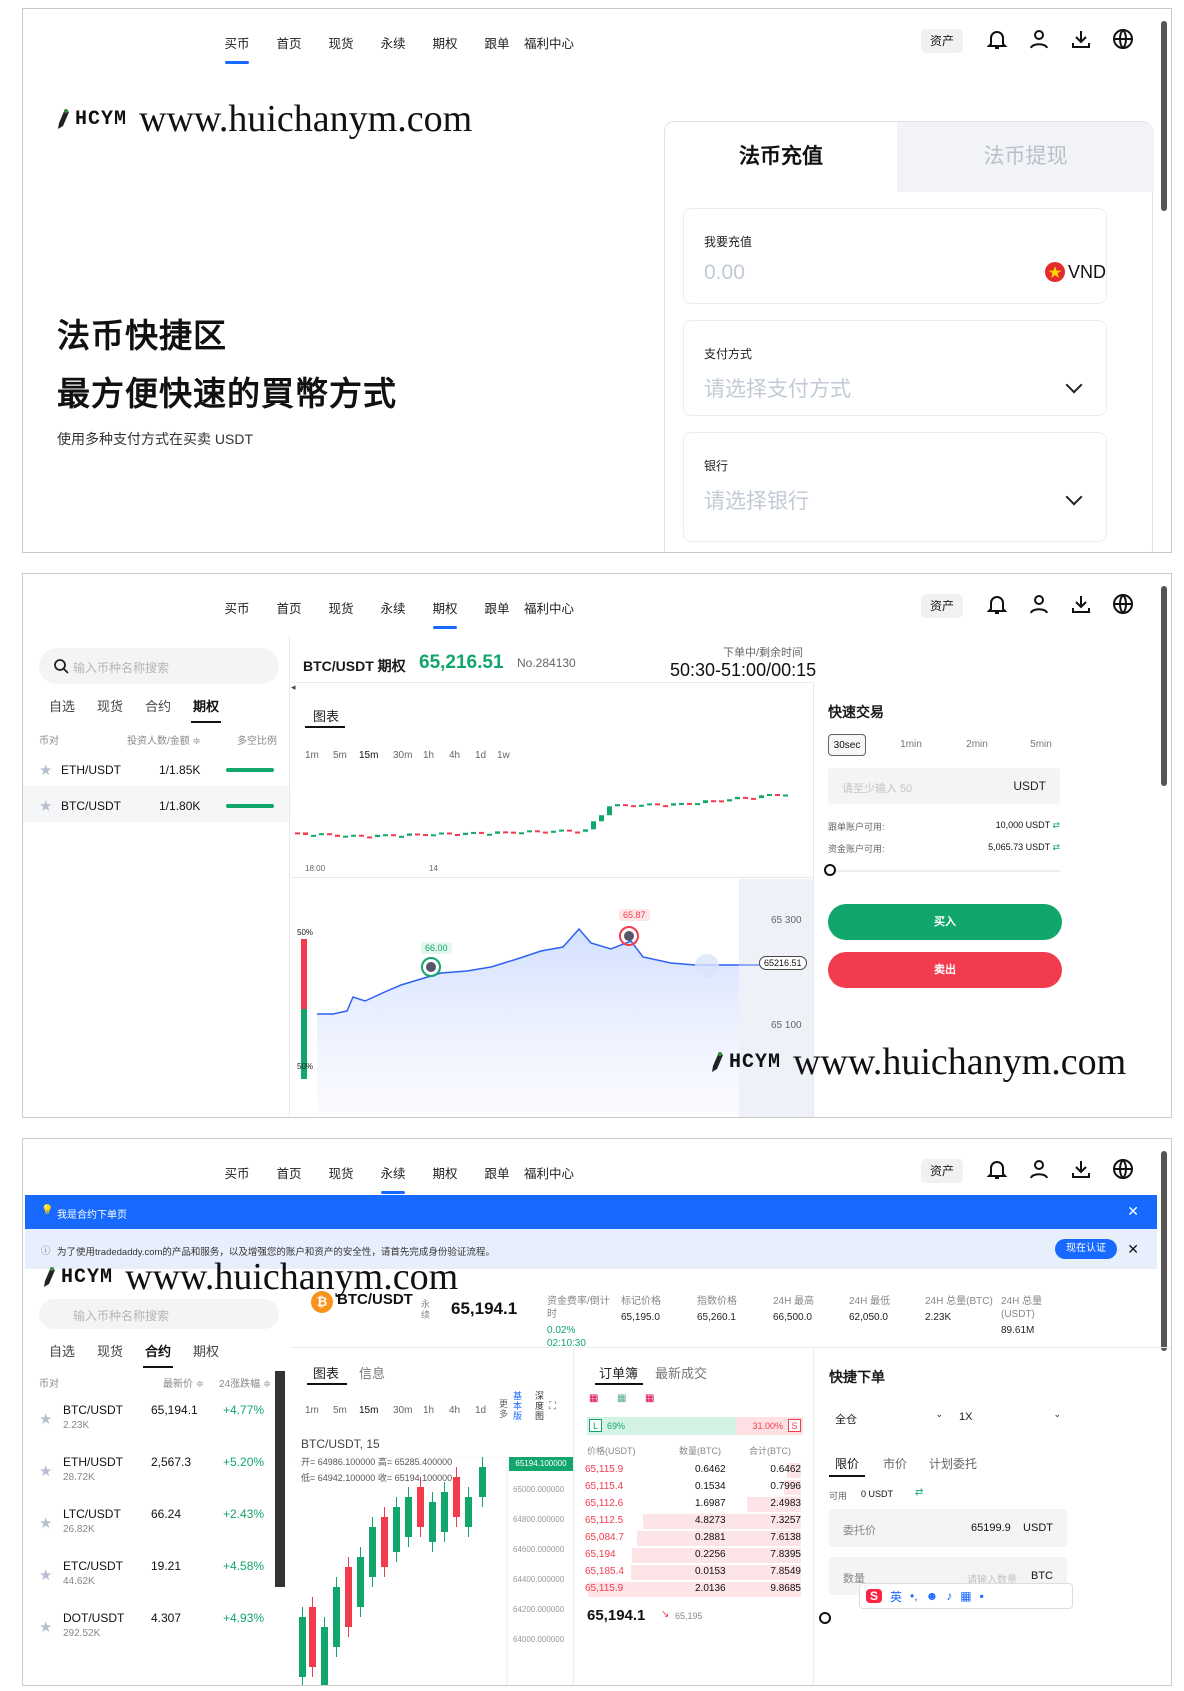 The width and height of the screenshot is (1184, 1691). What do you see at coordinates (825, 1618) in the screenshot?
I see `quantity-slider-handle` at bounding box center [825, 1618].